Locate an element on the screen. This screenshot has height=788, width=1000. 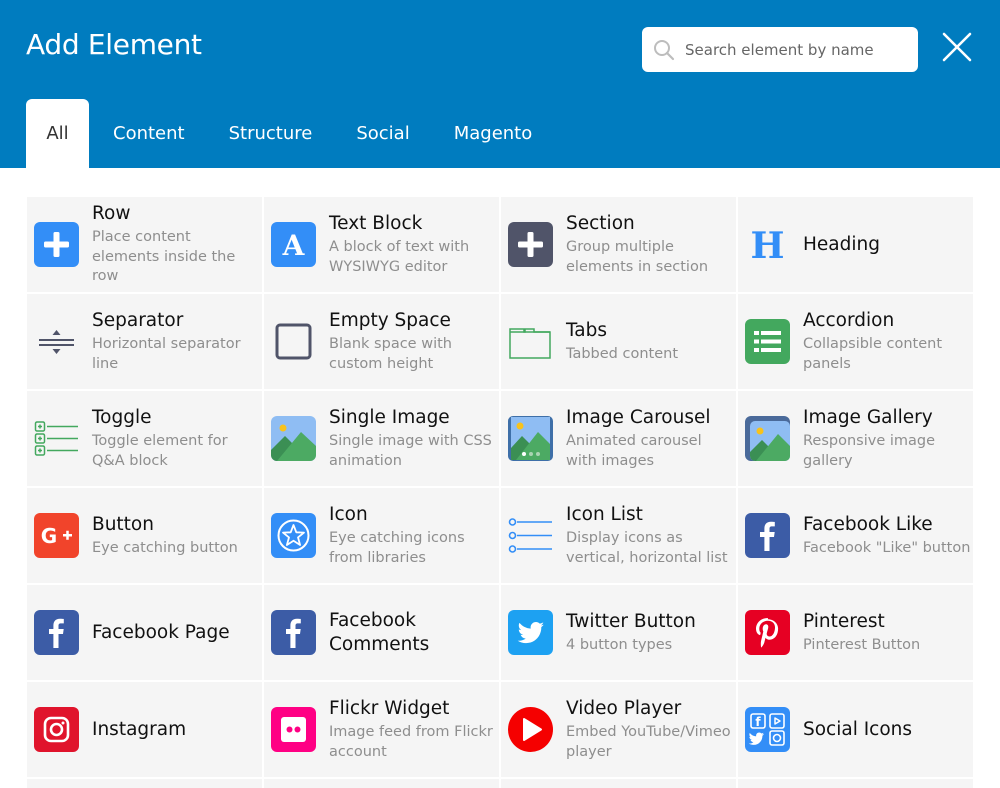
element-tile-twitter-button: Twitter Button 4 button types is located at coordinates (618, 632).